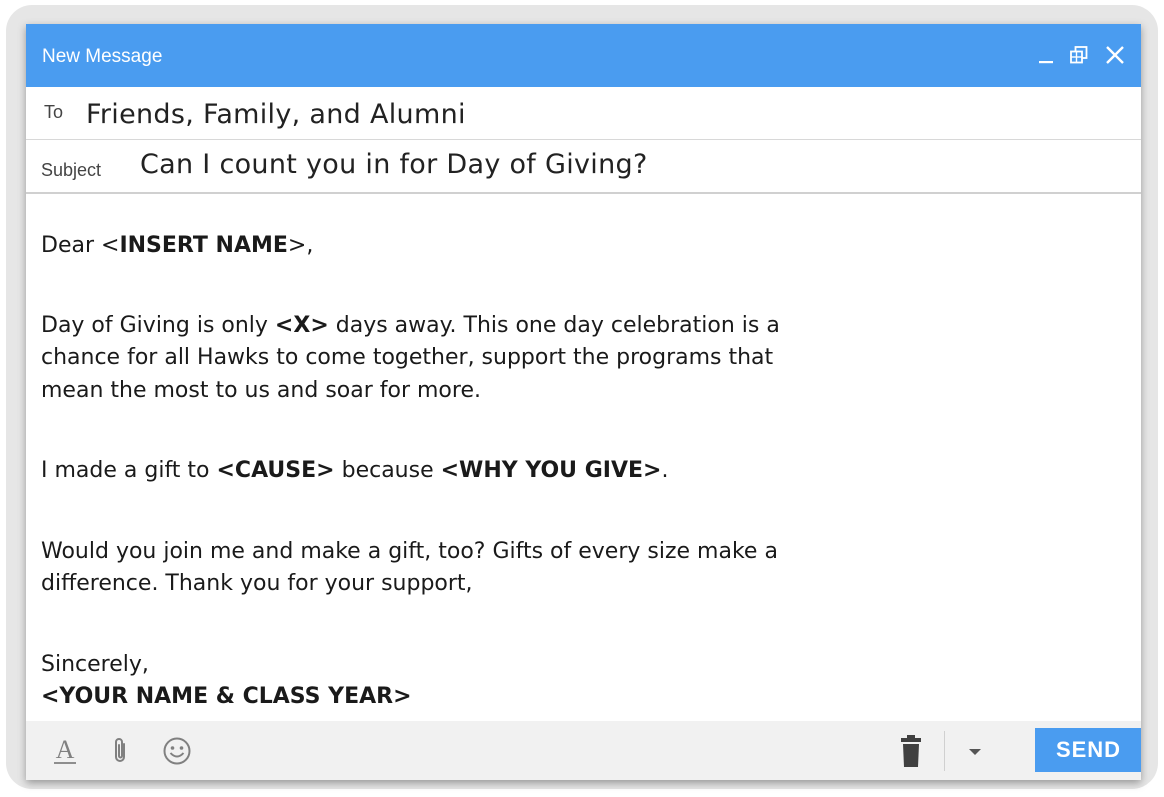 The image size is (1164, 797). Describe the element at coordinates (203, 245) in the screenshot. I see `placeholder-name: INSERT NAME` at that location.